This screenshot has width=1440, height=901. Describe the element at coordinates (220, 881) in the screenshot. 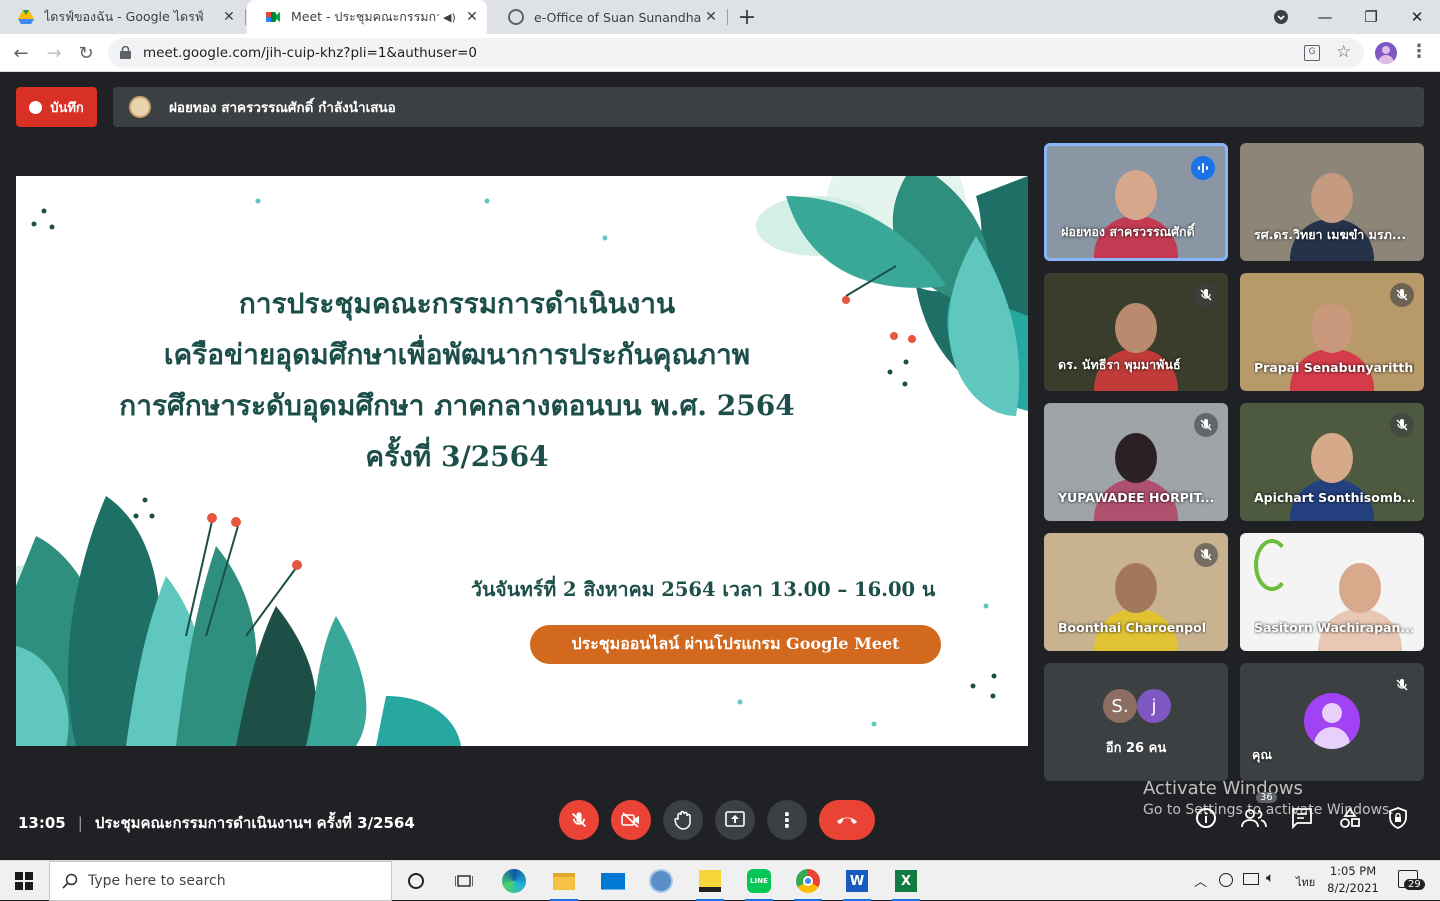

I see `taskbar-search-box: Type here to search` at that location.